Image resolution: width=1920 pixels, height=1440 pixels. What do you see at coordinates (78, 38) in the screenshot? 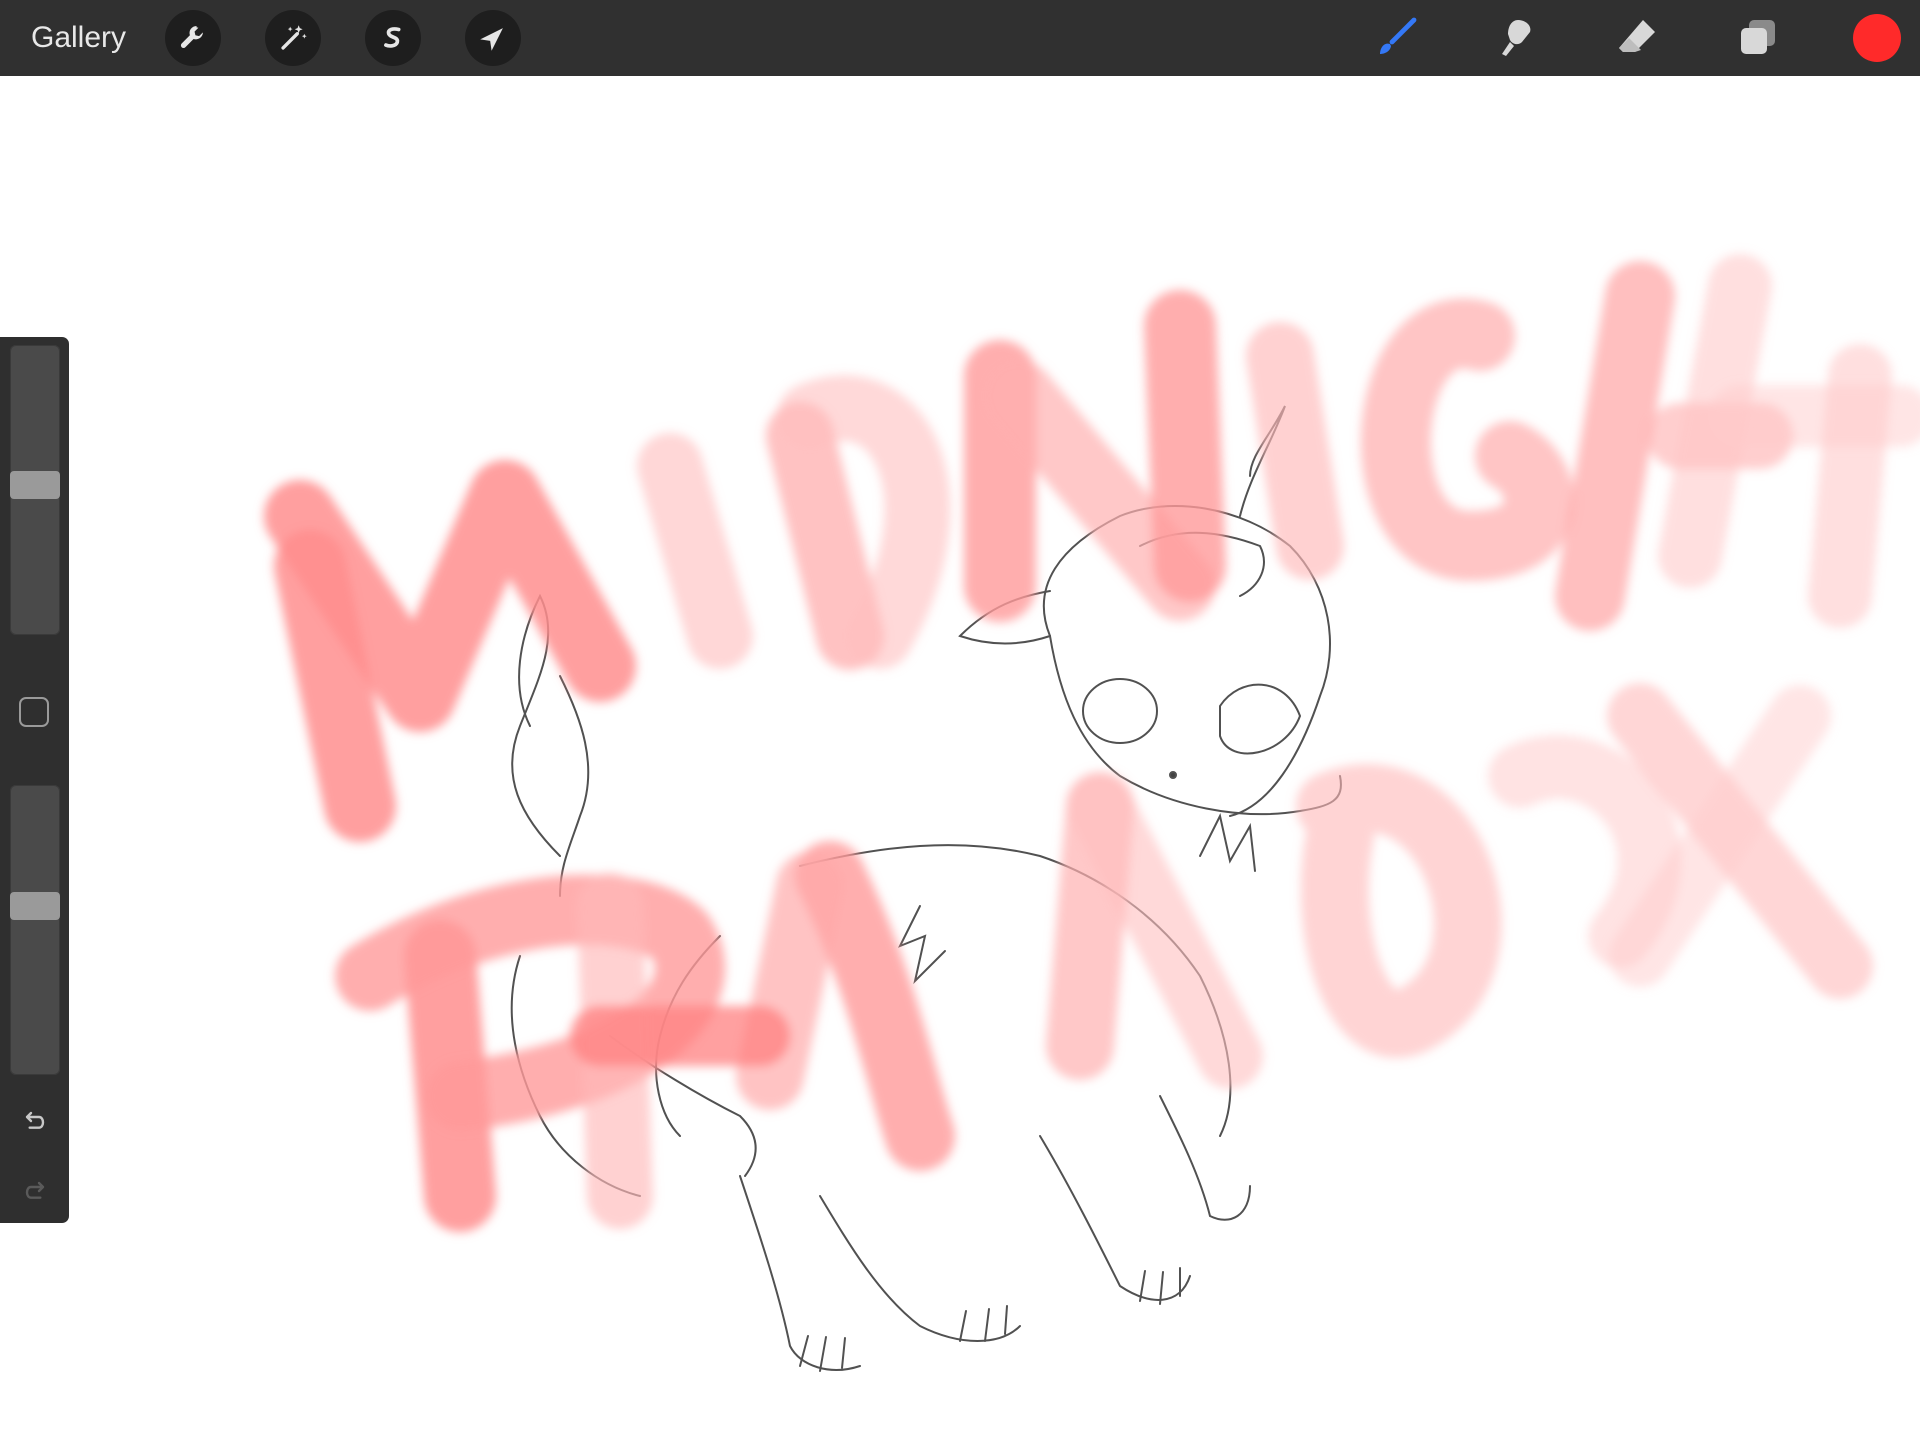
I see `gallery-button: Gallery` at bounding box center [78, 38].